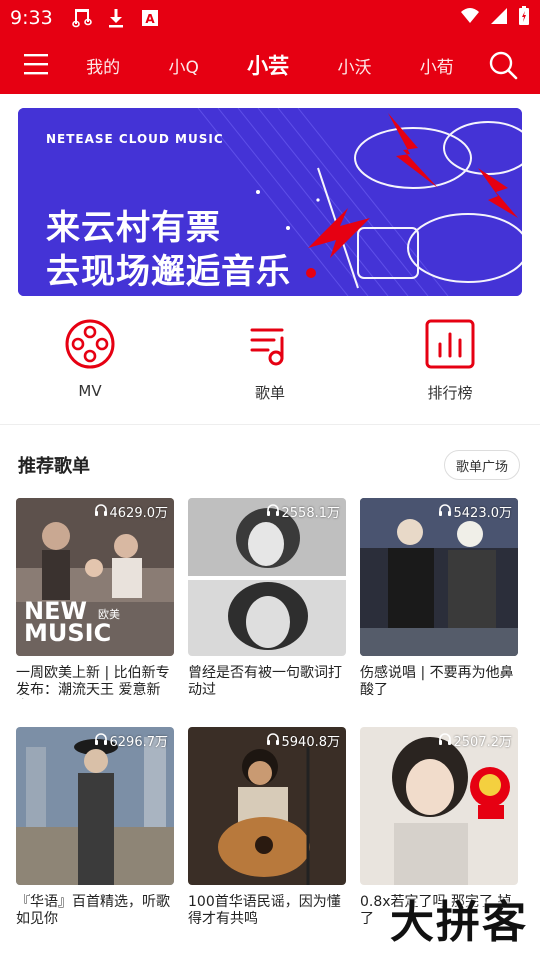 Image resolution: width=540 pixels, height=960 pixels. I want to click on banner-headline-2: 去现场邂逅音乐, so click(168, 272).